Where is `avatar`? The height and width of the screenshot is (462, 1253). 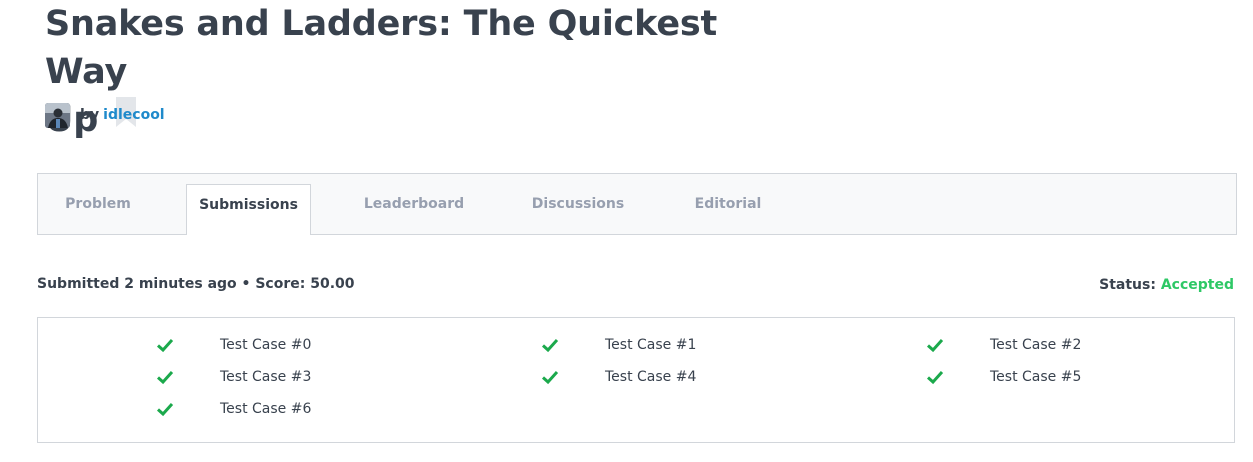 avatar is located at coordinates (57, 115).